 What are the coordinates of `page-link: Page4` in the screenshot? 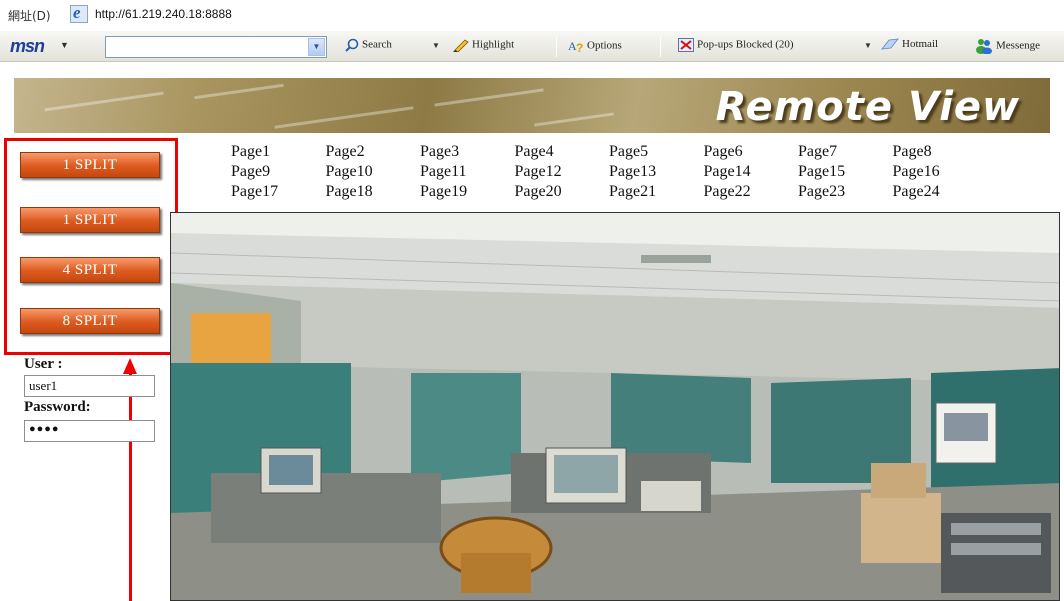 It's located at (562, 153).